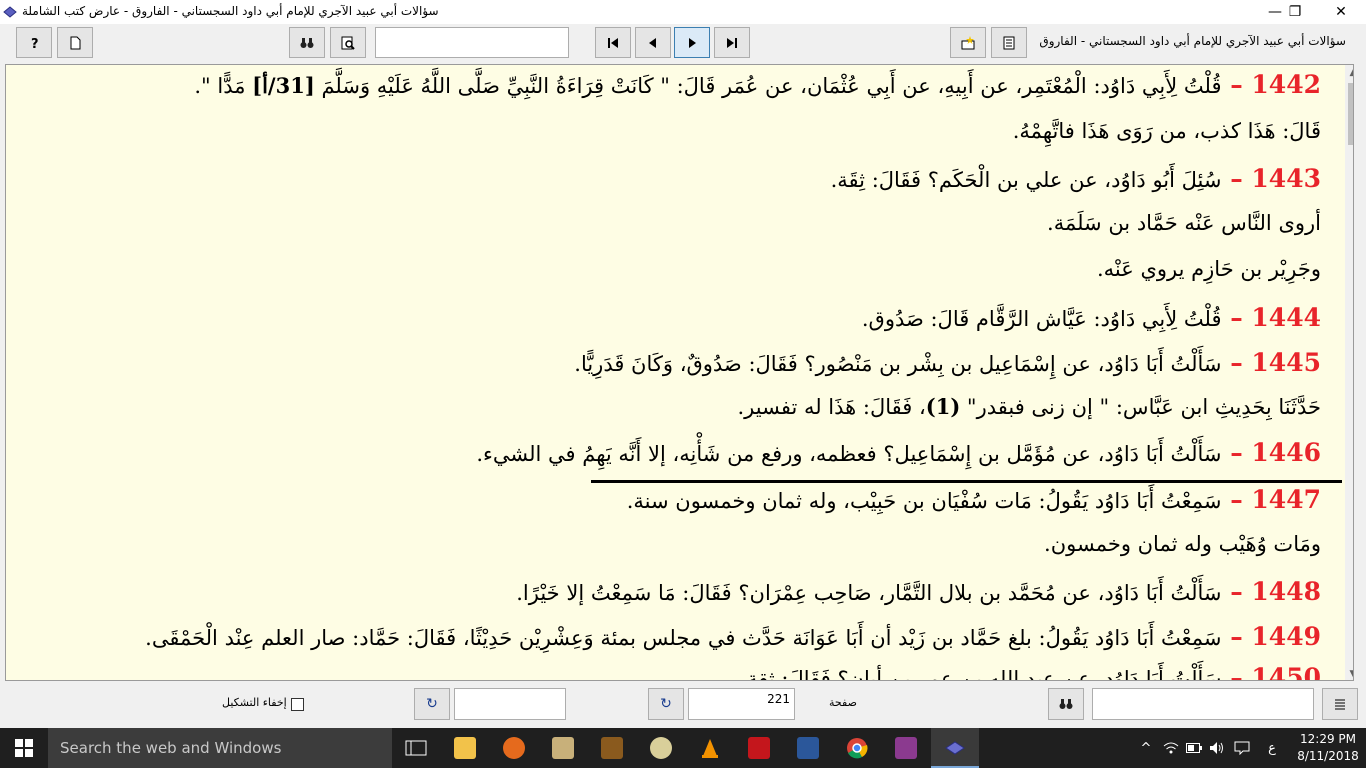 This screenshot has width=1366, height=768. I want to click on word-app, so click(808, 748).